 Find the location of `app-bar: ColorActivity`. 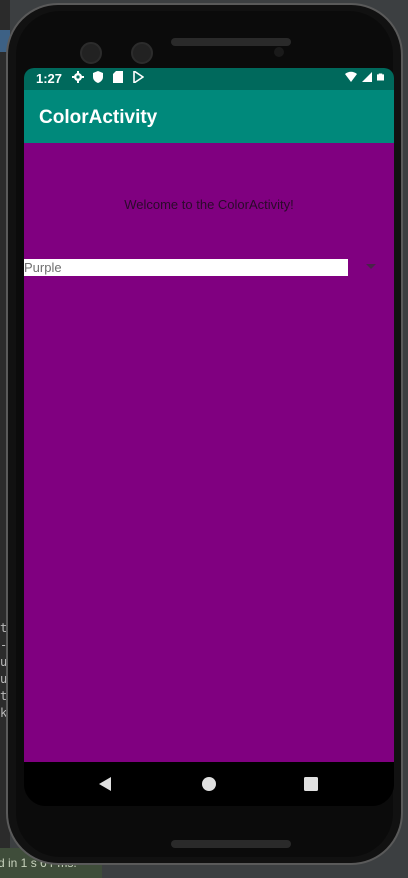

app-bar: ColorActivity is located at coordinates (209, 116).